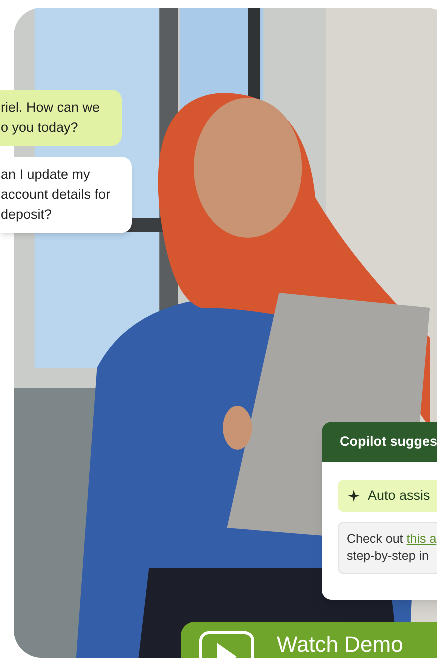 This screenshot has width=437, height=658. What do you see at coordinates (387, 548) in the screenshot?
I see `suggestion-message: Check out this a step-by-step in` at bounding box center [387, 548].